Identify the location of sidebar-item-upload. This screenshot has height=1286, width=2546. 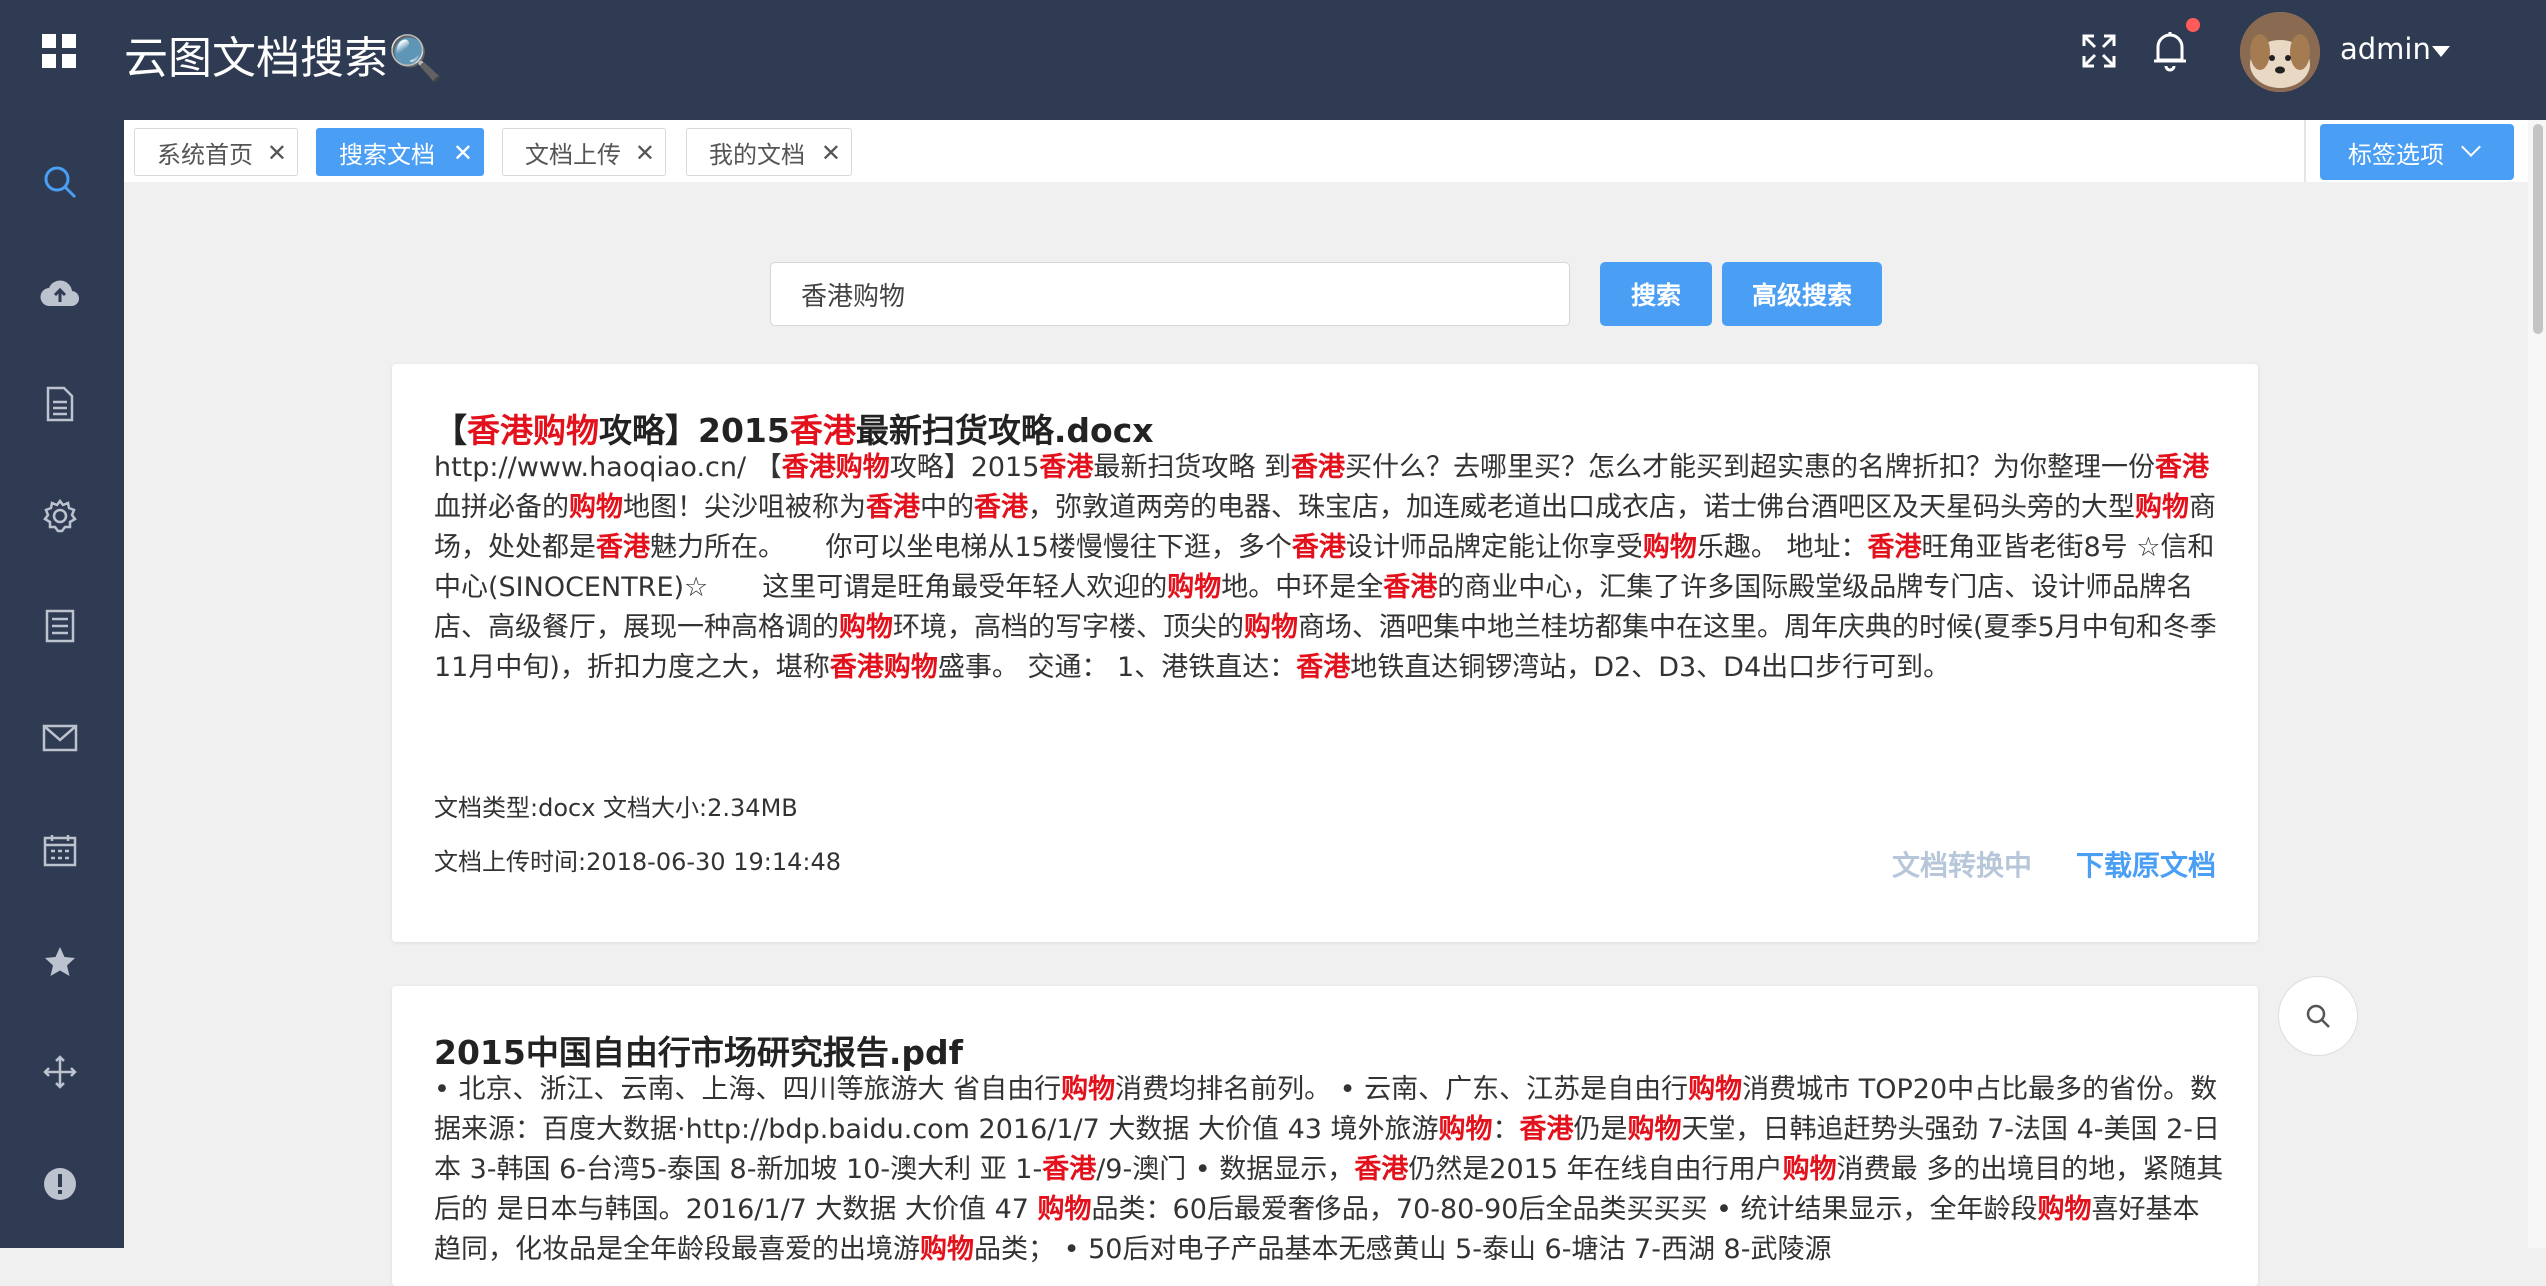
(60, 294).